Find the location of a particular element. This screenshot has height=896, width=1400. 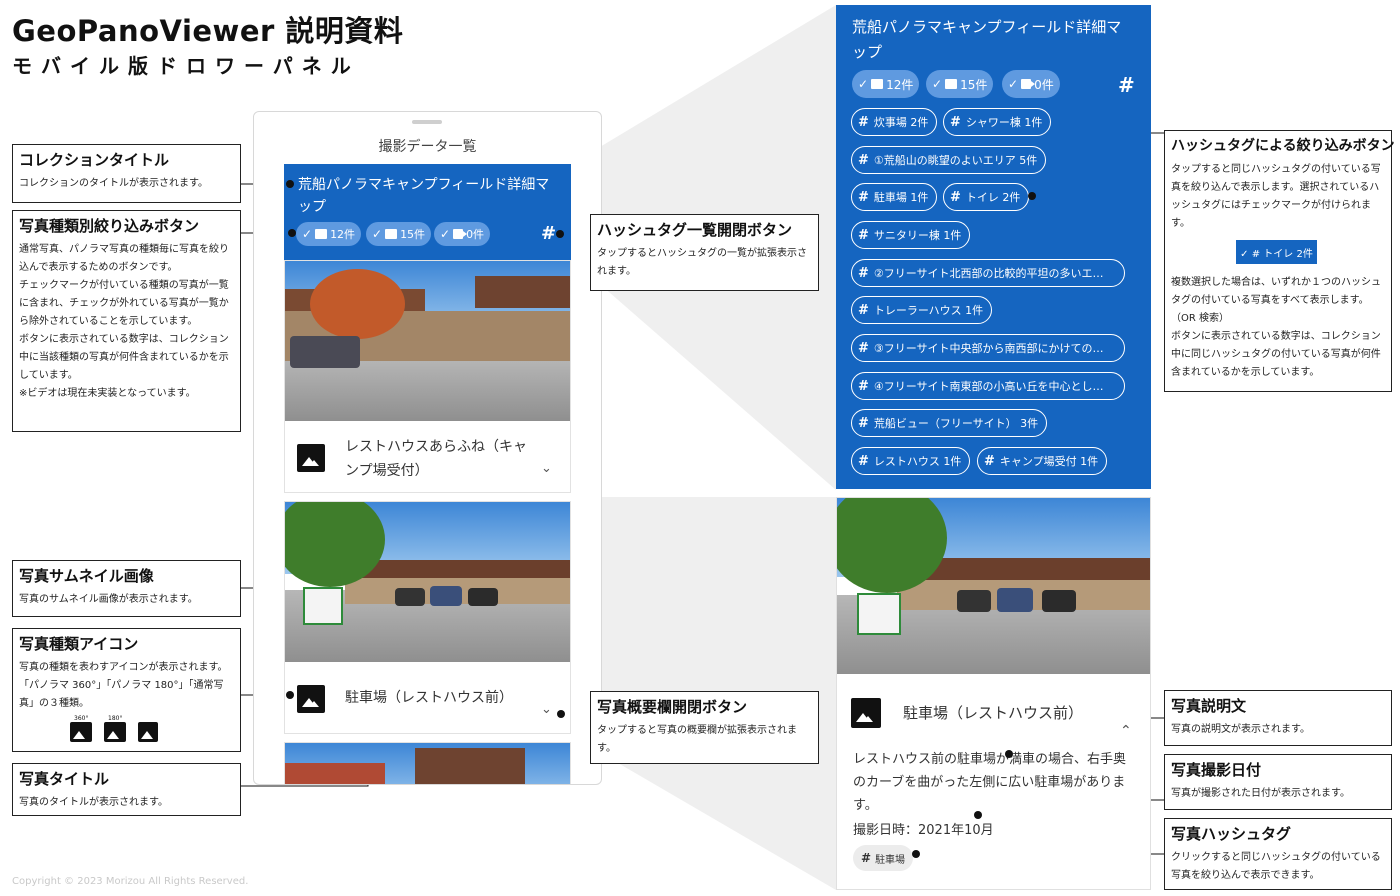

annotation-body: タップすると写真の概要欄が拡張表示されます。 is located at coordinates (697, 739).